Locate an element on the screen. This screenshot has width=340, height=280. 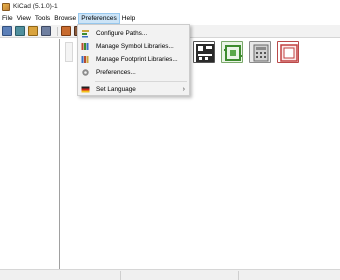
pcb-layout-editor-button is located at coordinates (204, 52).